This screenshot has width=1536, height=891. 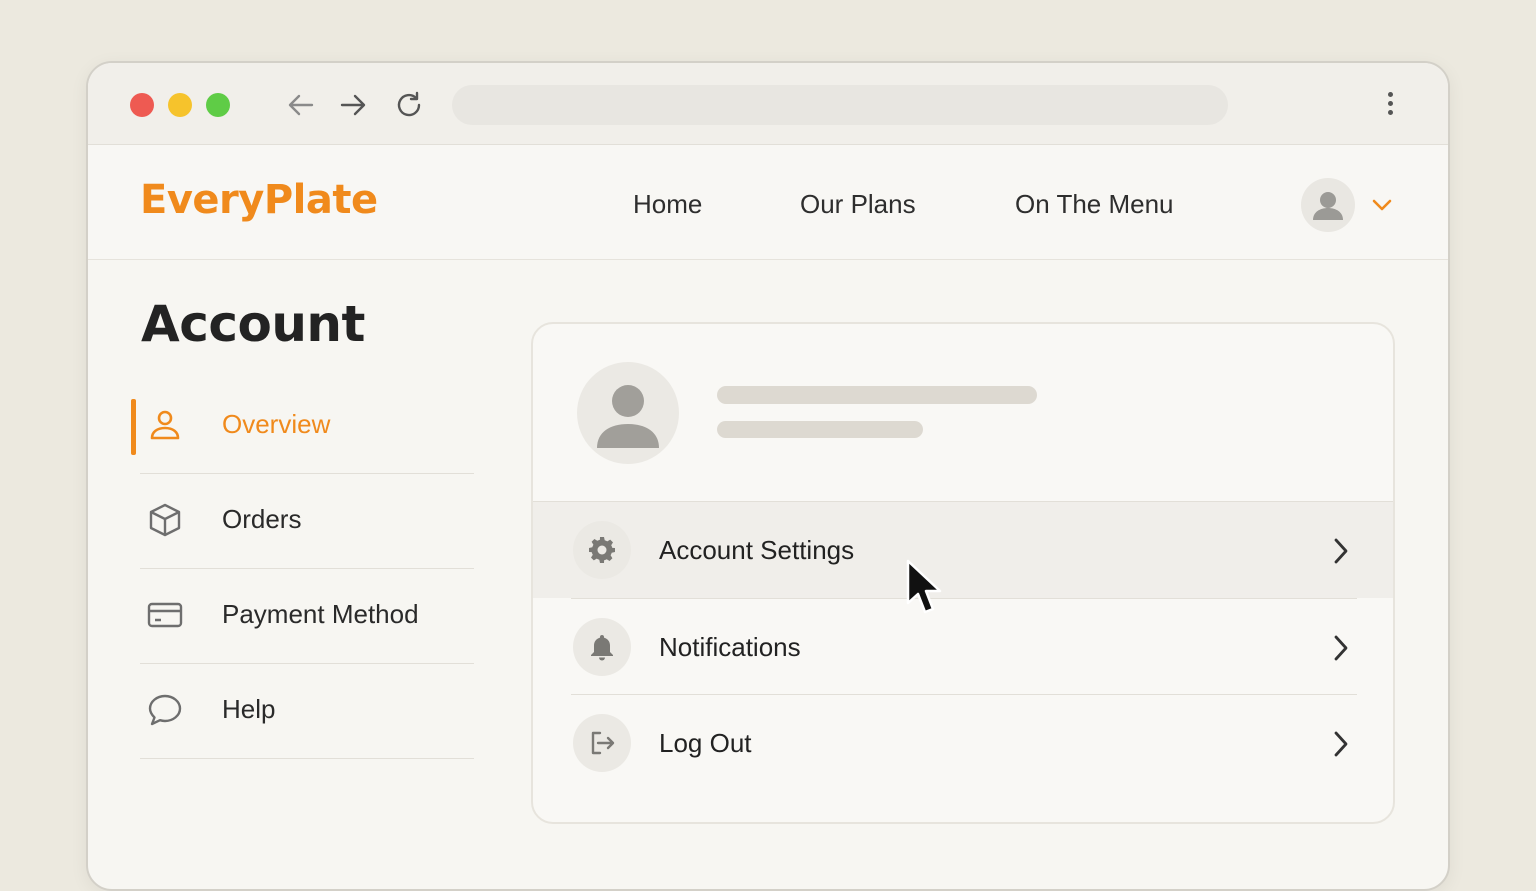 What do you see at coordinates (602, 647) in the screenshot?
I see `bell-icon` at bounding box center [602, 647].